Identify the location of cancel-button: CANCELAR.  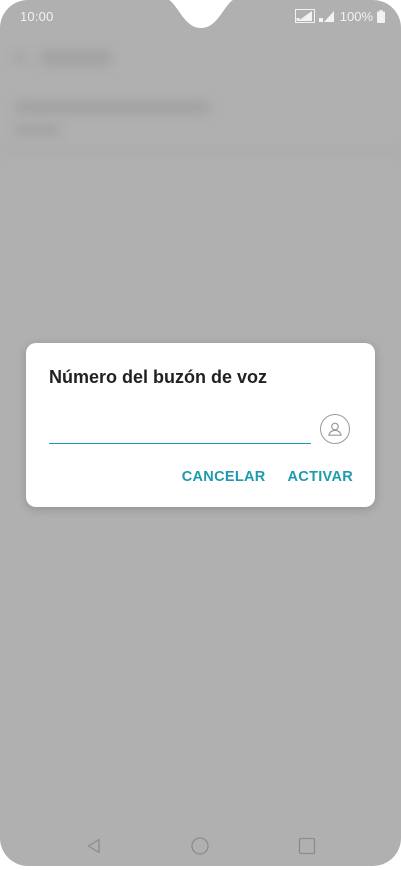
(224, 477).